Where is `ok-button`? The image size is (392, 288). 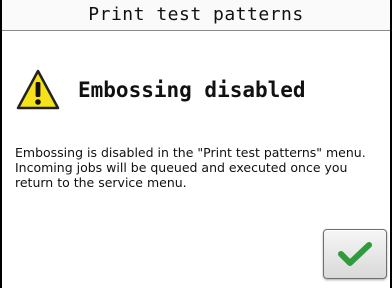 ok-button is located at coordinates (355, 254).